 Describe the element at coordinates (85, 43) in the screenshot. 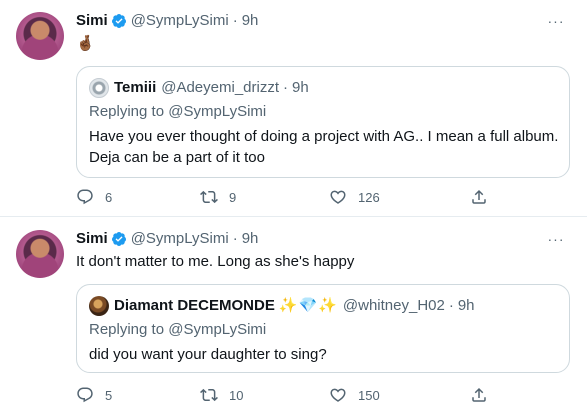

I see `tweet-text: 🤞🏾` at that location.